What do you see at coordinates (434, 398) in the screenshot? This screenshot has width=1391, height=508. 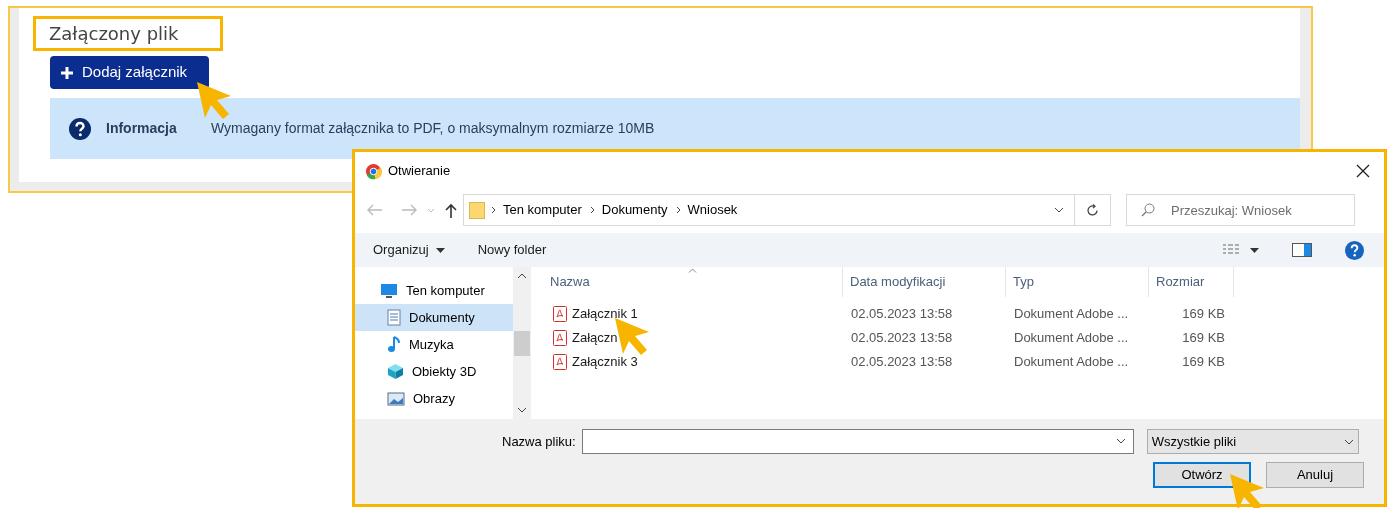 I see `nav-item: Obrazy` at bounding box center [434, 398].